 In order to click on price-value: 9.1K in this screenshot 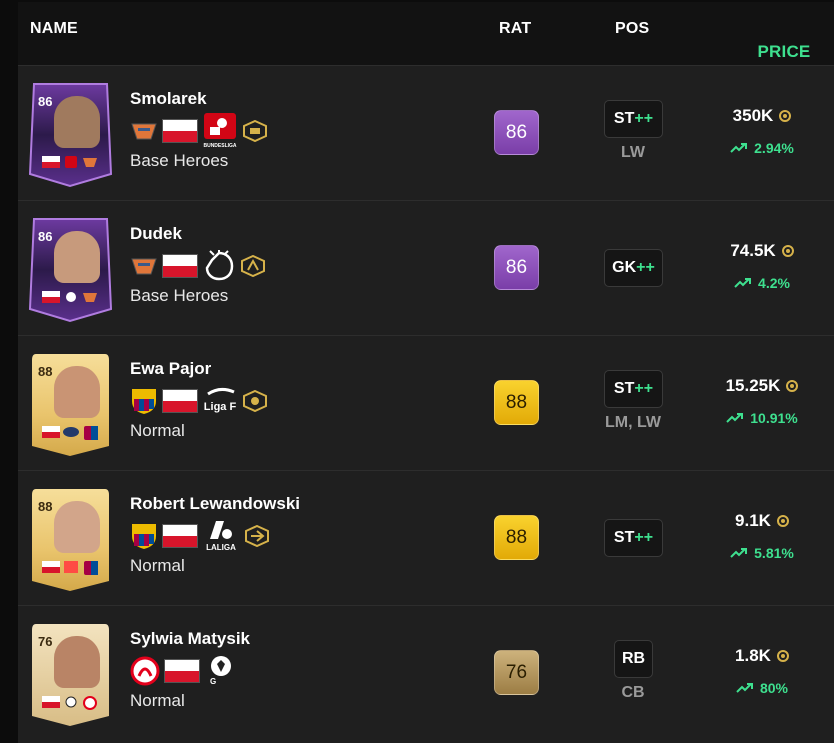, I will do `click(762, 521)`.